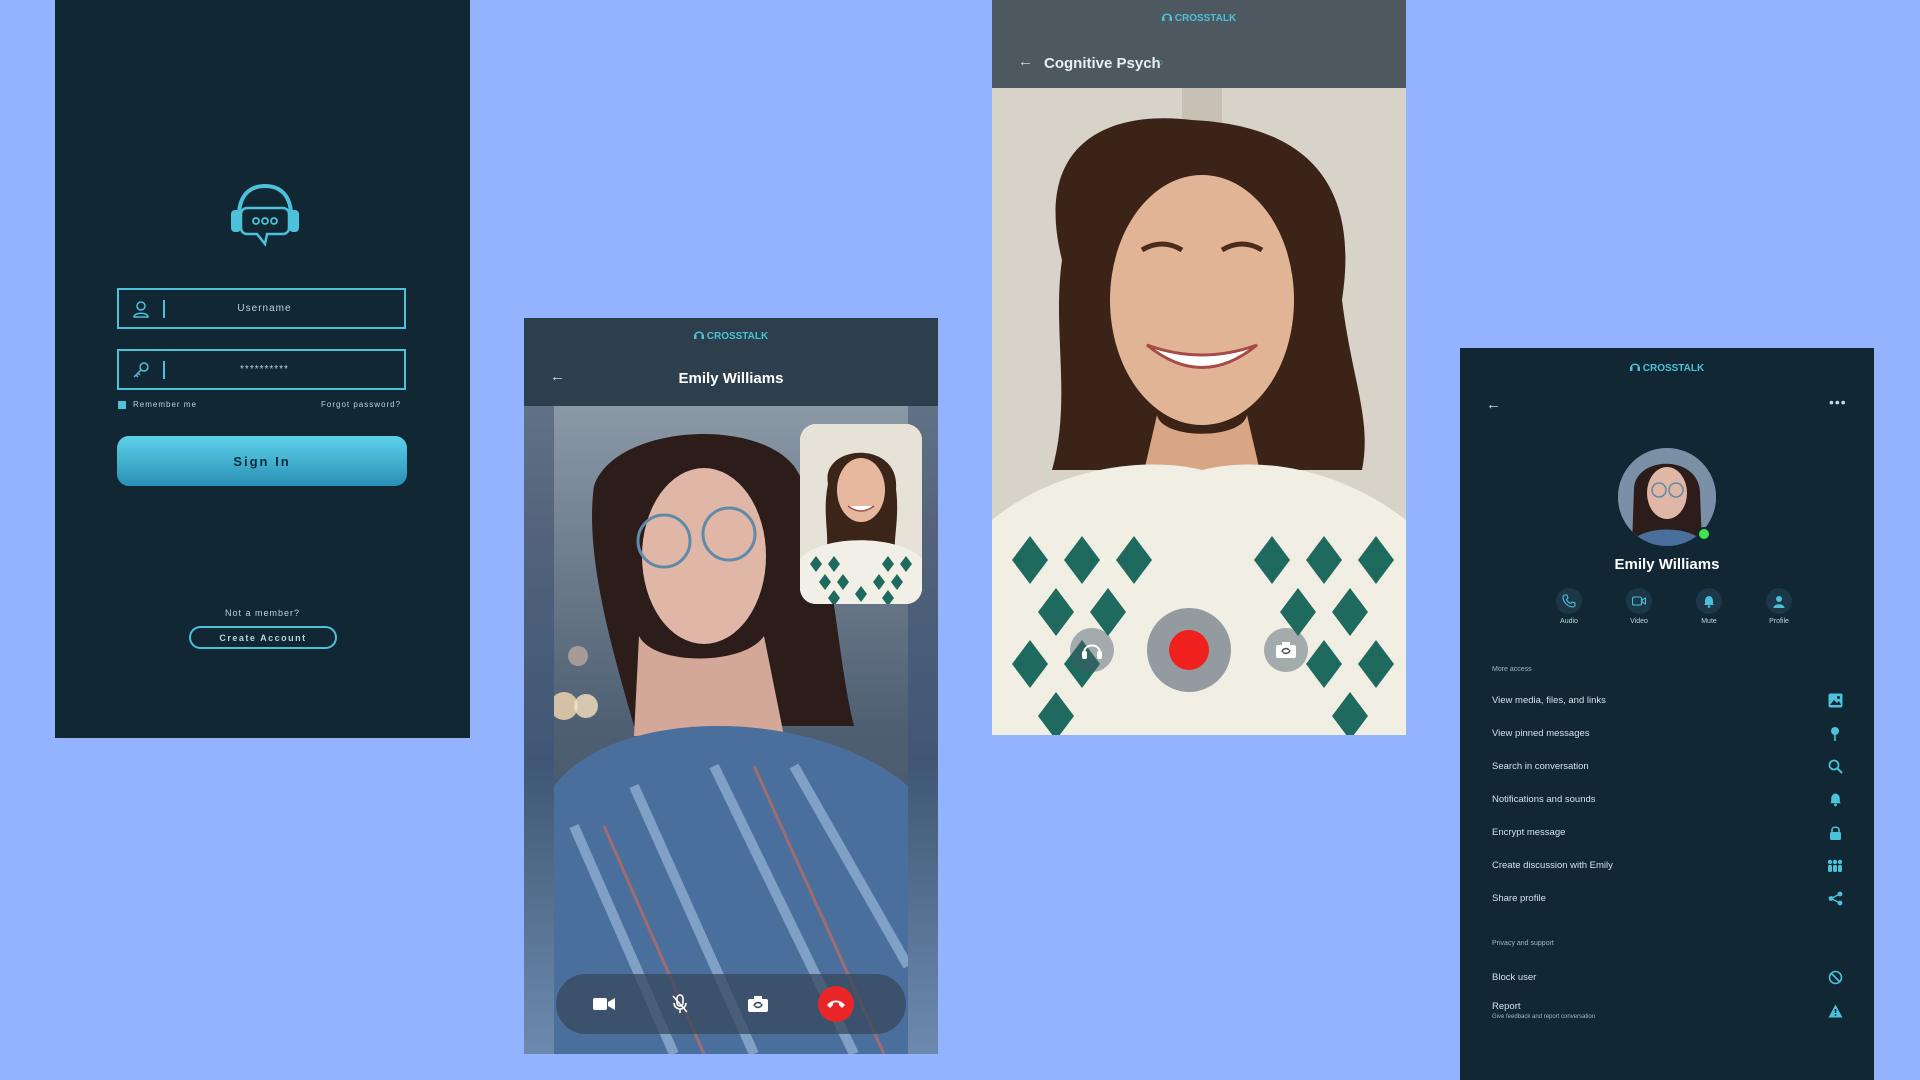  What do you see at coordinates (1092, 650) in the screenshot?
I see `headphones-icon` at bounding box center [1092, 650].